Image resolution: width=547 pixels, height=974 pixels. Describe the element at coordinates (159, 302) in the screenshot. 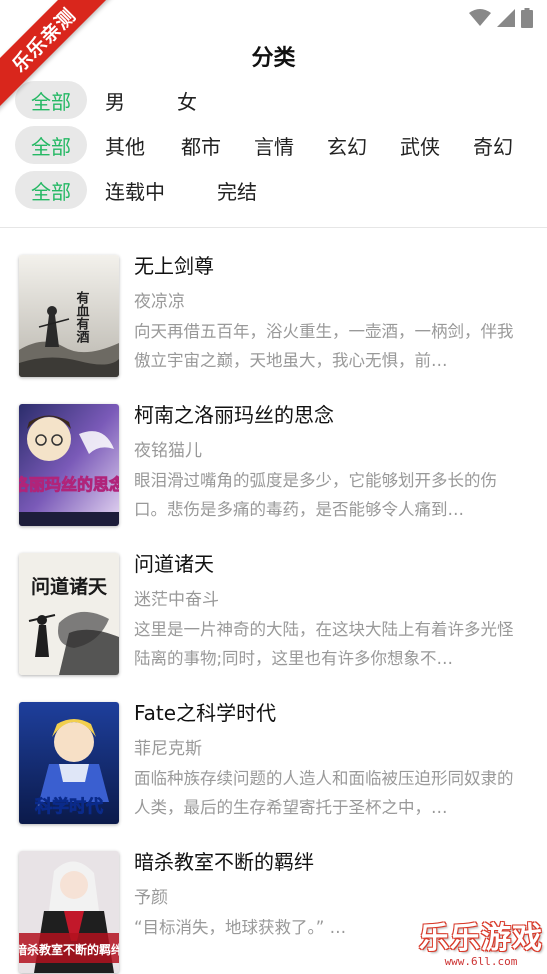

I see `book-author: 夜凉凉` at that location.